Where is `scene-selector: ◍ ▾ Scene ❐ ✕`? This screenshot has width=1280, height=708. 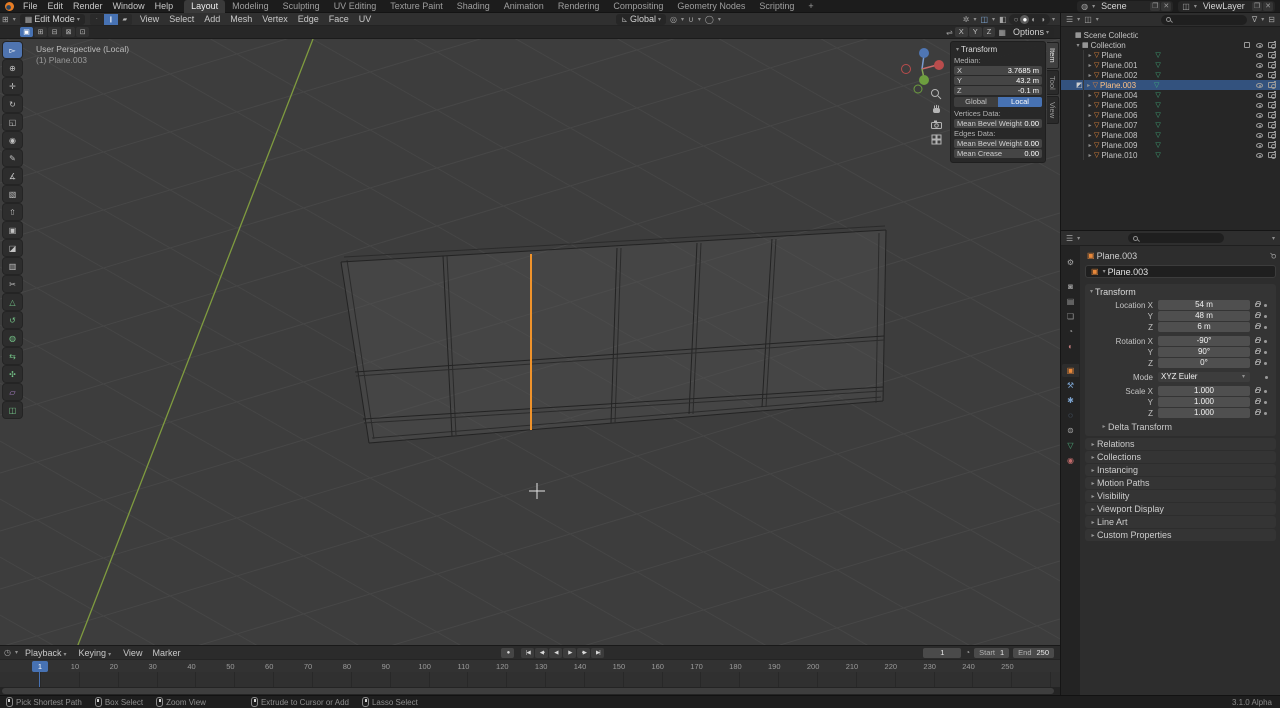
scene-selector: ◍ ▾ Scene ❐ ✕ is located at coordinates (1125, 6).